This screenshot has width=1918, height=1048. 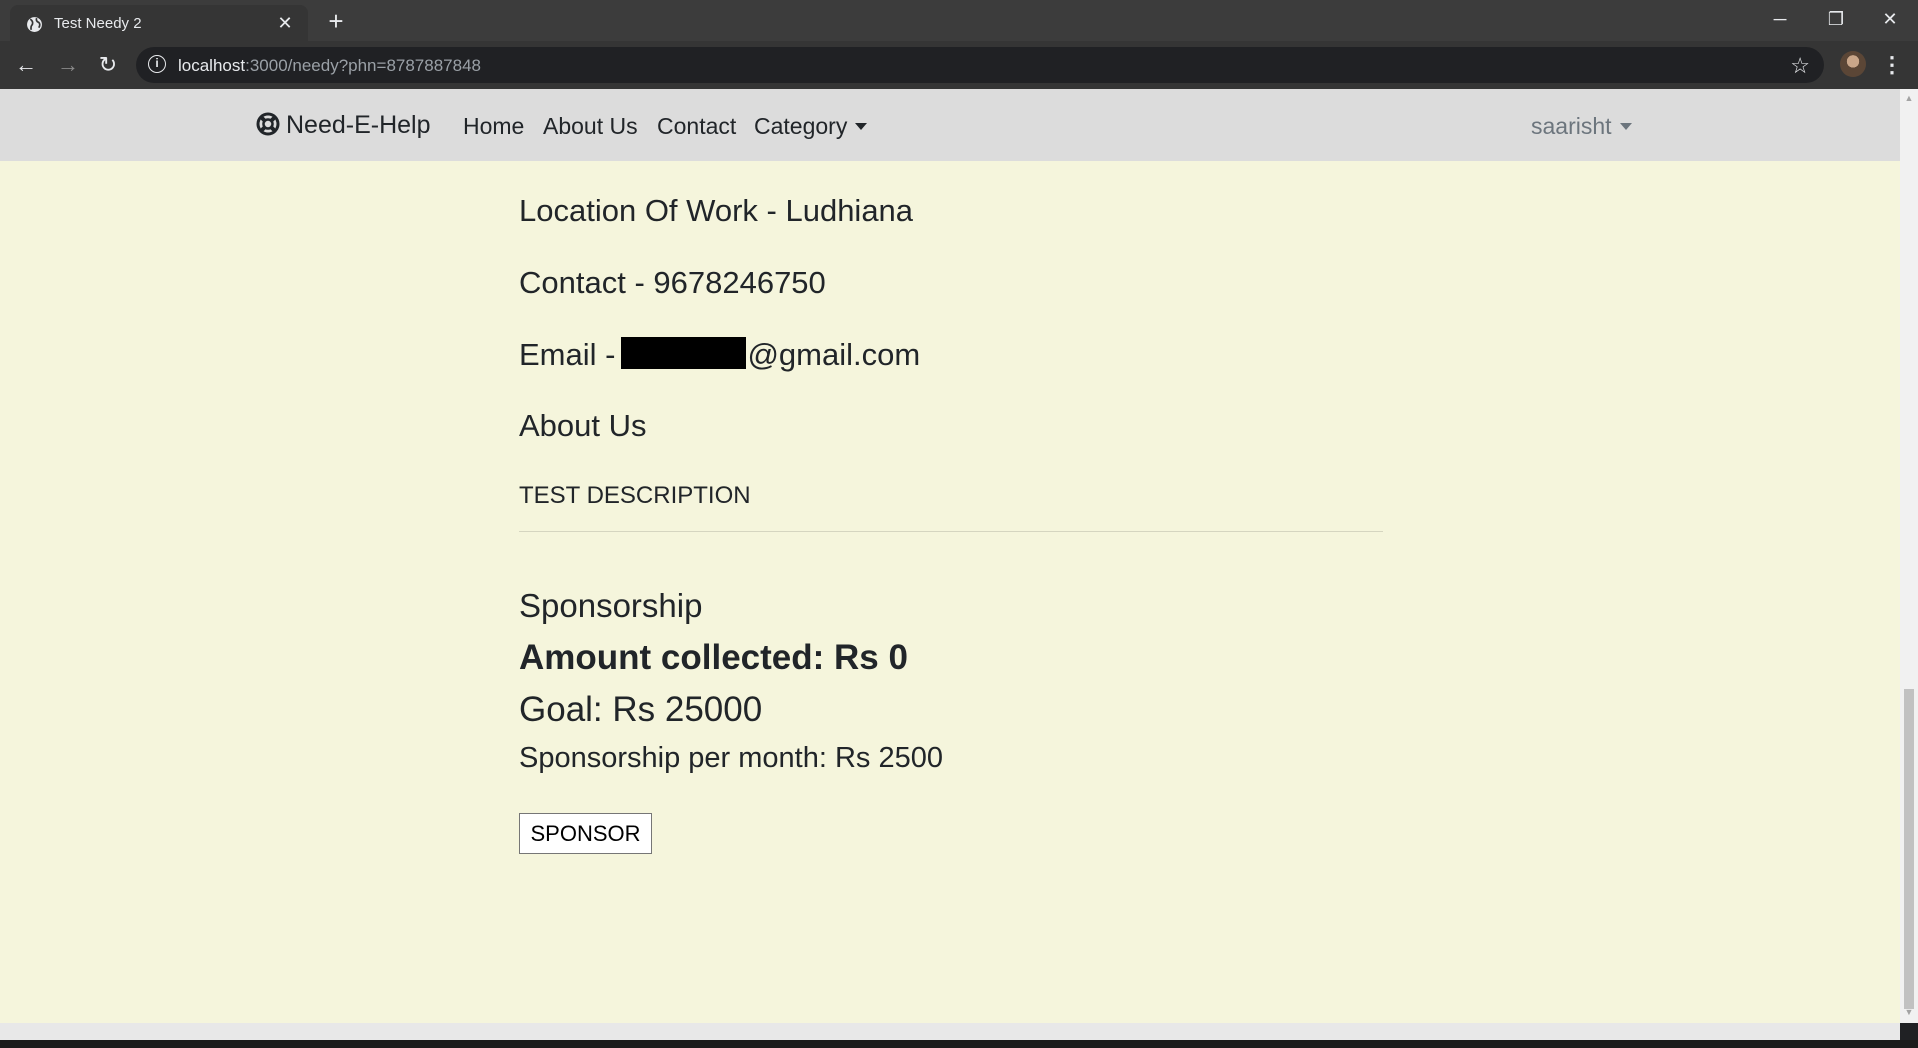 I want to click on minimize-icon: ─, so click(x=1780, y=20).